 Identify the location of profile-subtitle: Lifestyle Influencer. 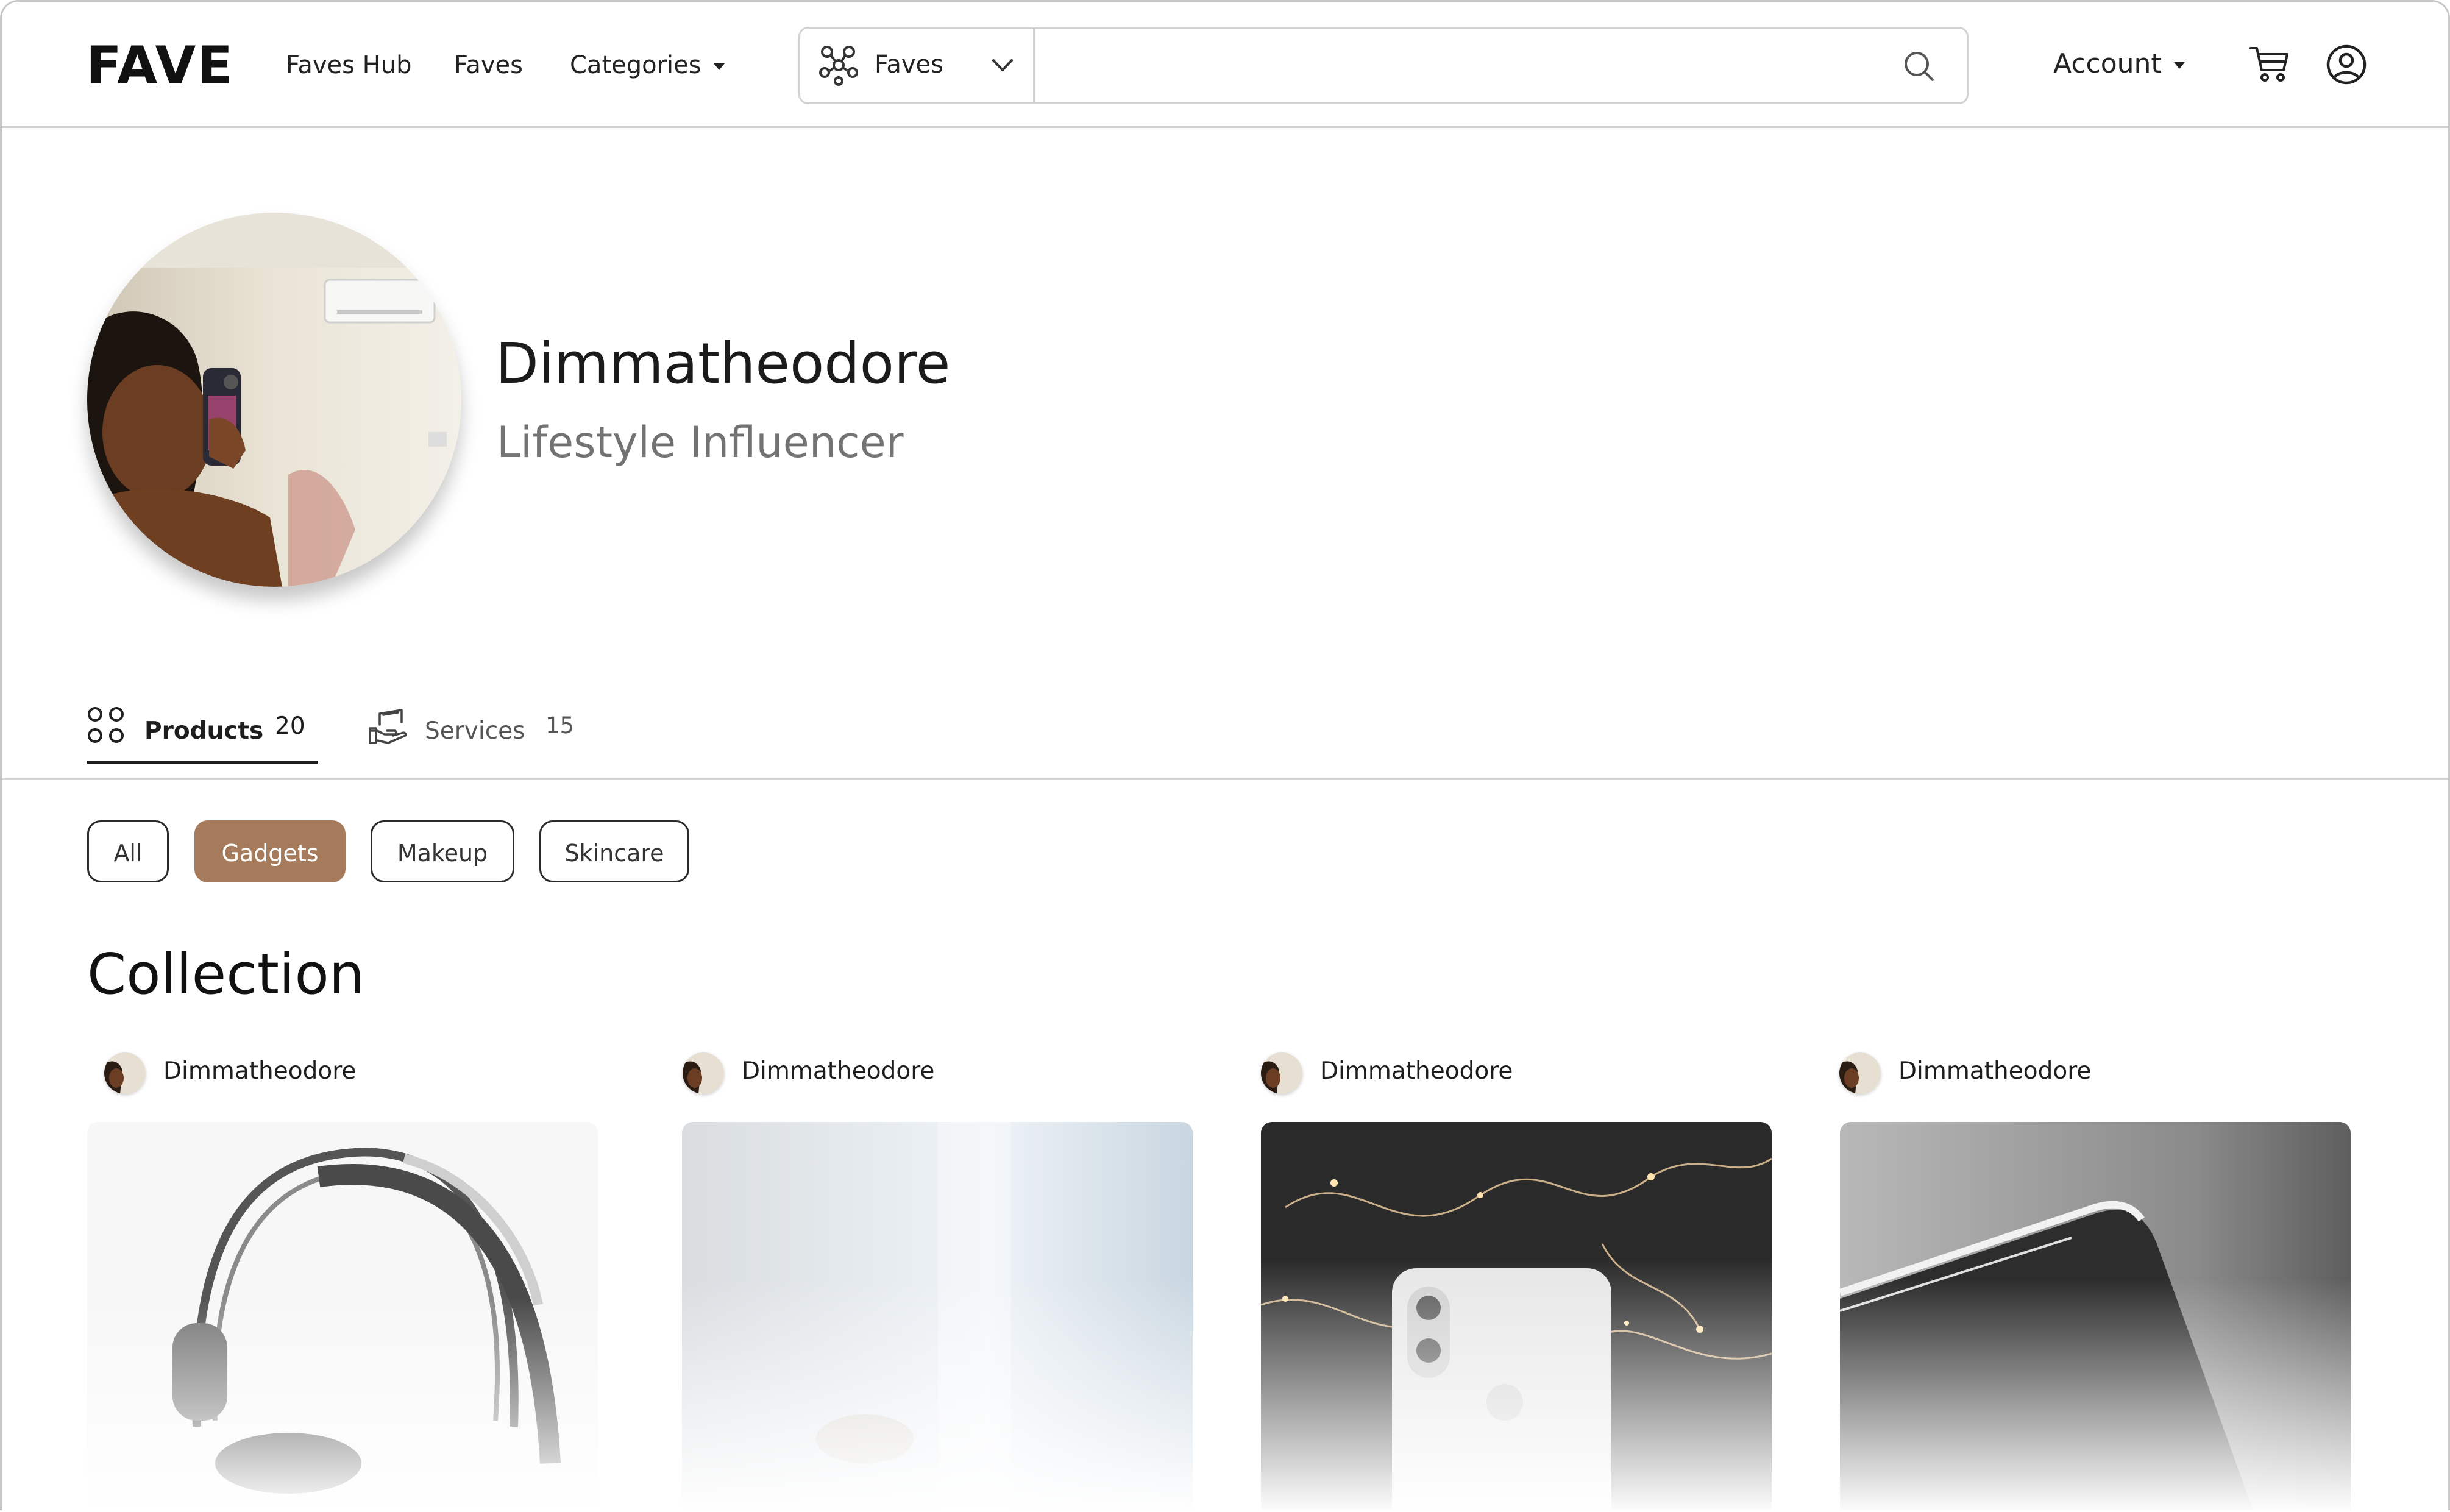
(700, 442).